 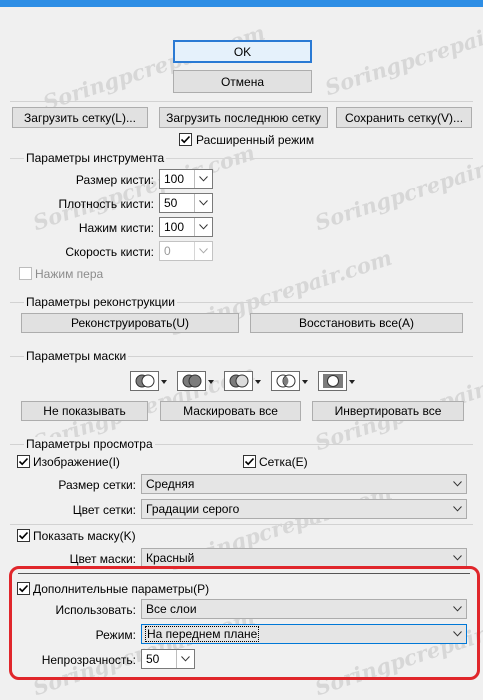 I want to click on view-options-title: Параметры просмотра, so click(x=89, y=444).